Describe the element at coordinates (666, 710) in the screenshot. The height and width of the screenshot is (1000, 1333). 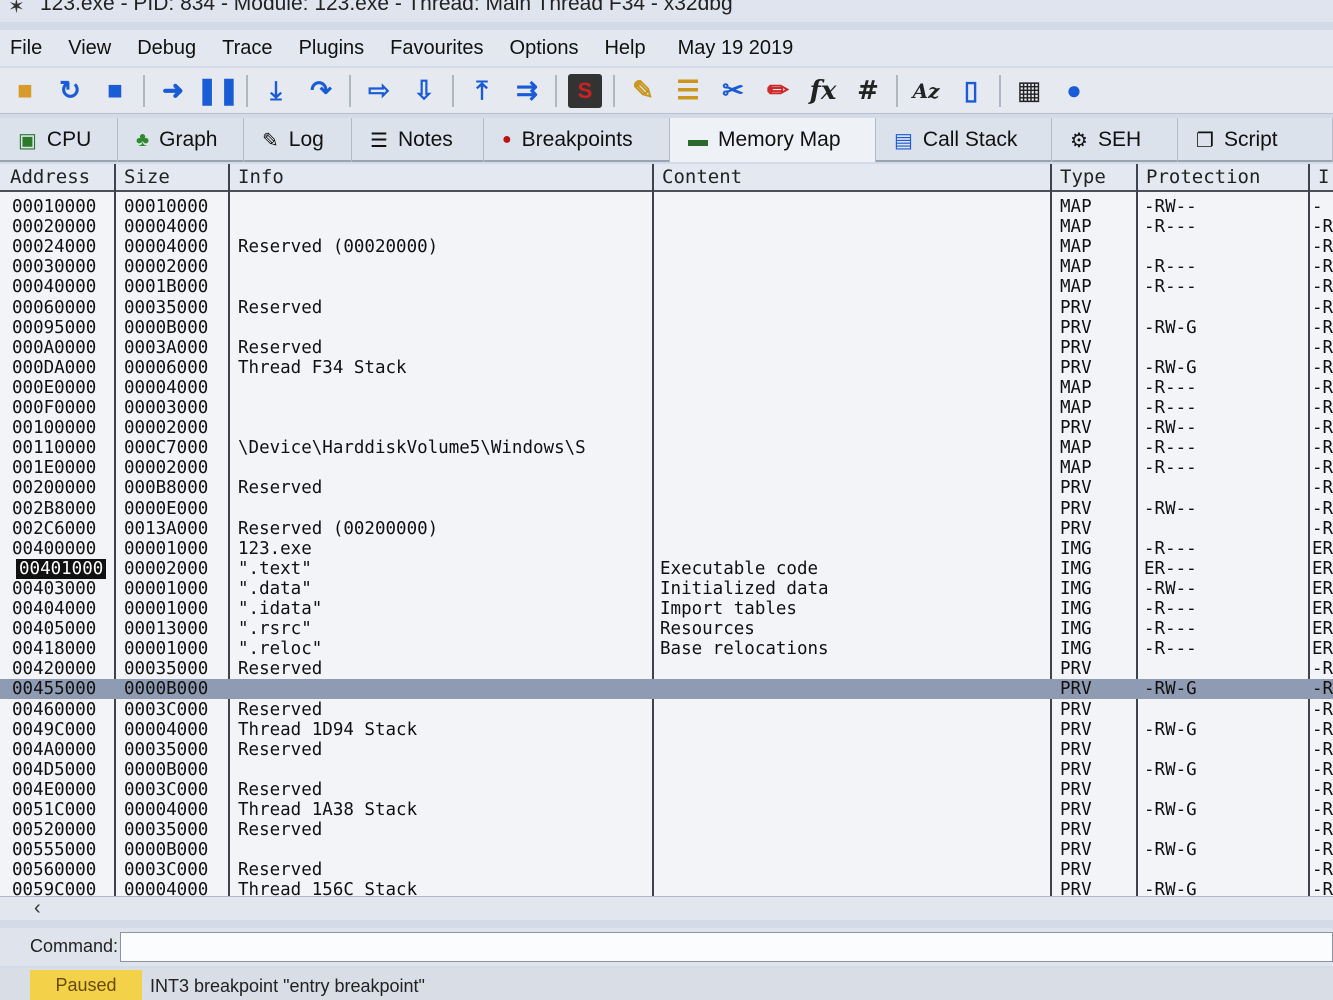
I see `table-row: 00460000 0003C000 Reserved PRV -RW-` at that location.